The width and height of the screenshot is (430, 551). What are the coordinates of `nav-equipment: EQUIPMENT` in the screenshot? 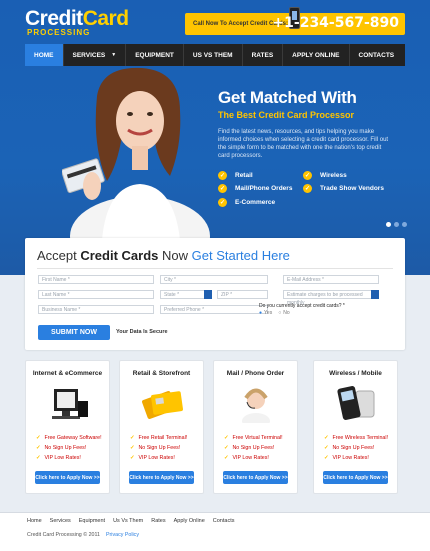 It's located at (155, 55).